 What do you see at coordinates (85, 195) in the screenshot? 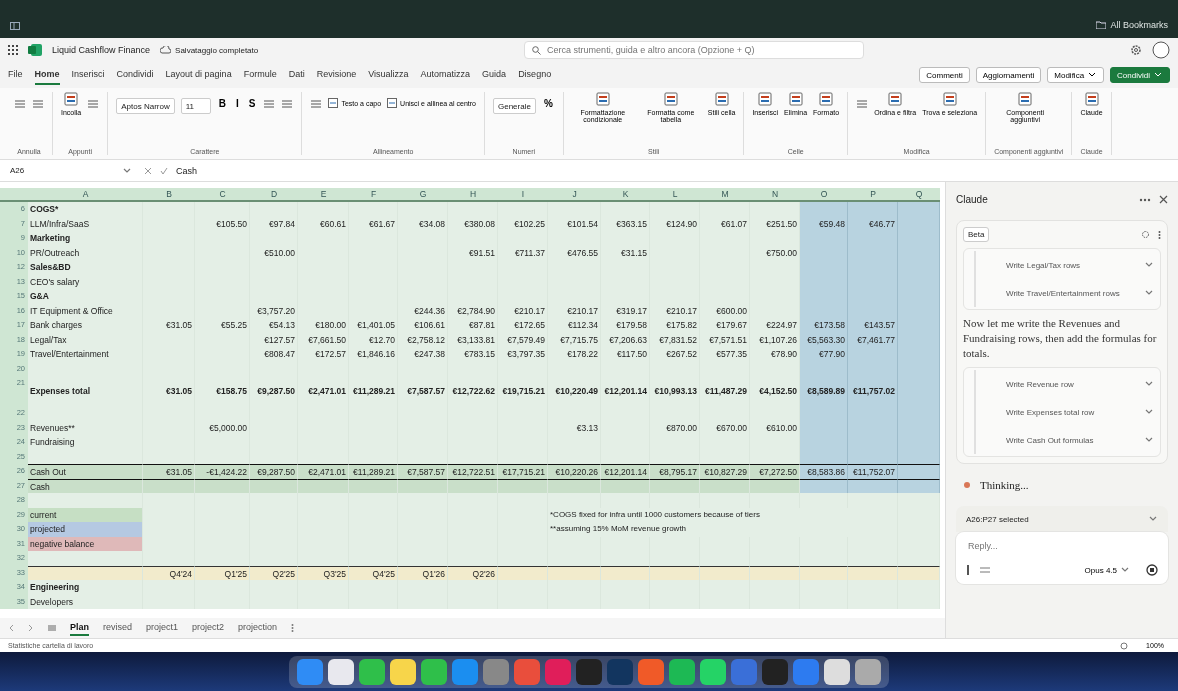
I see `column-header: A` at bounding box center [85, 195].